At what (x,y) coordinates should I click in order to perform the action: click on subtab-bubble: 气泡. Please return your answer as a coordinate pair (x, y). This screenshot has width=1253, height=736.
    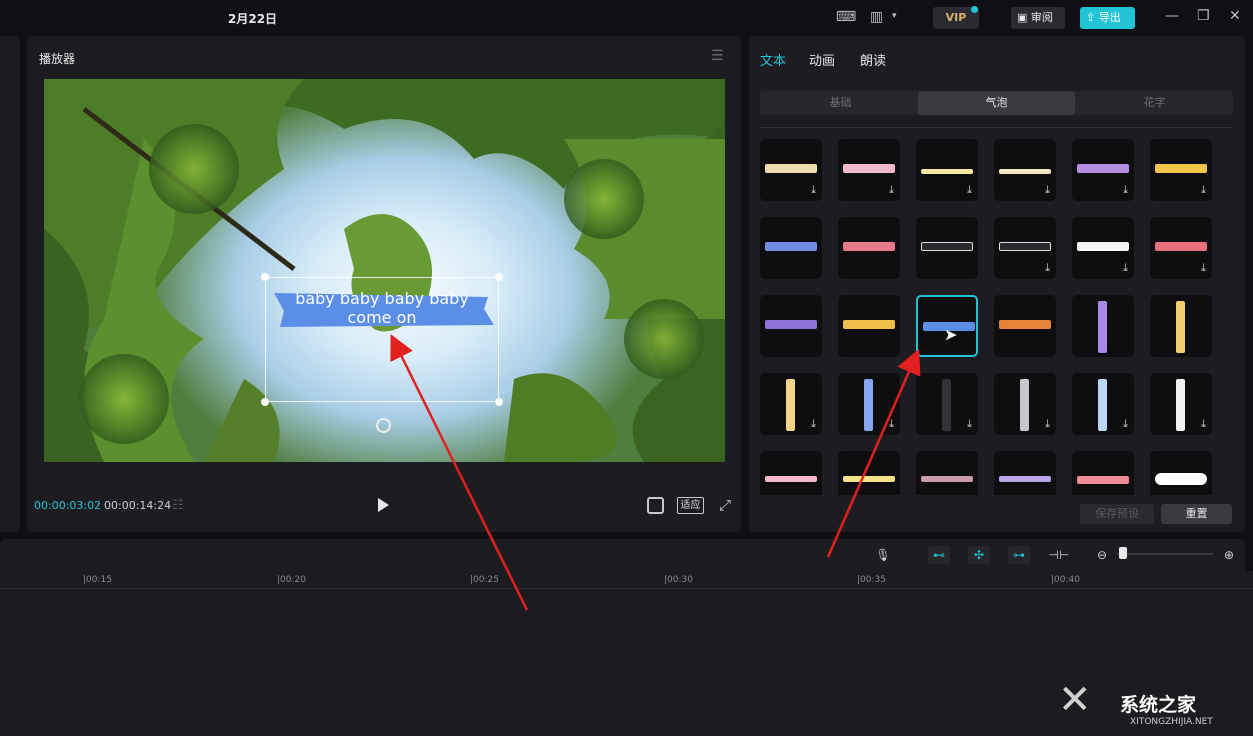
    Looking at the image, I should click on (996, 103).